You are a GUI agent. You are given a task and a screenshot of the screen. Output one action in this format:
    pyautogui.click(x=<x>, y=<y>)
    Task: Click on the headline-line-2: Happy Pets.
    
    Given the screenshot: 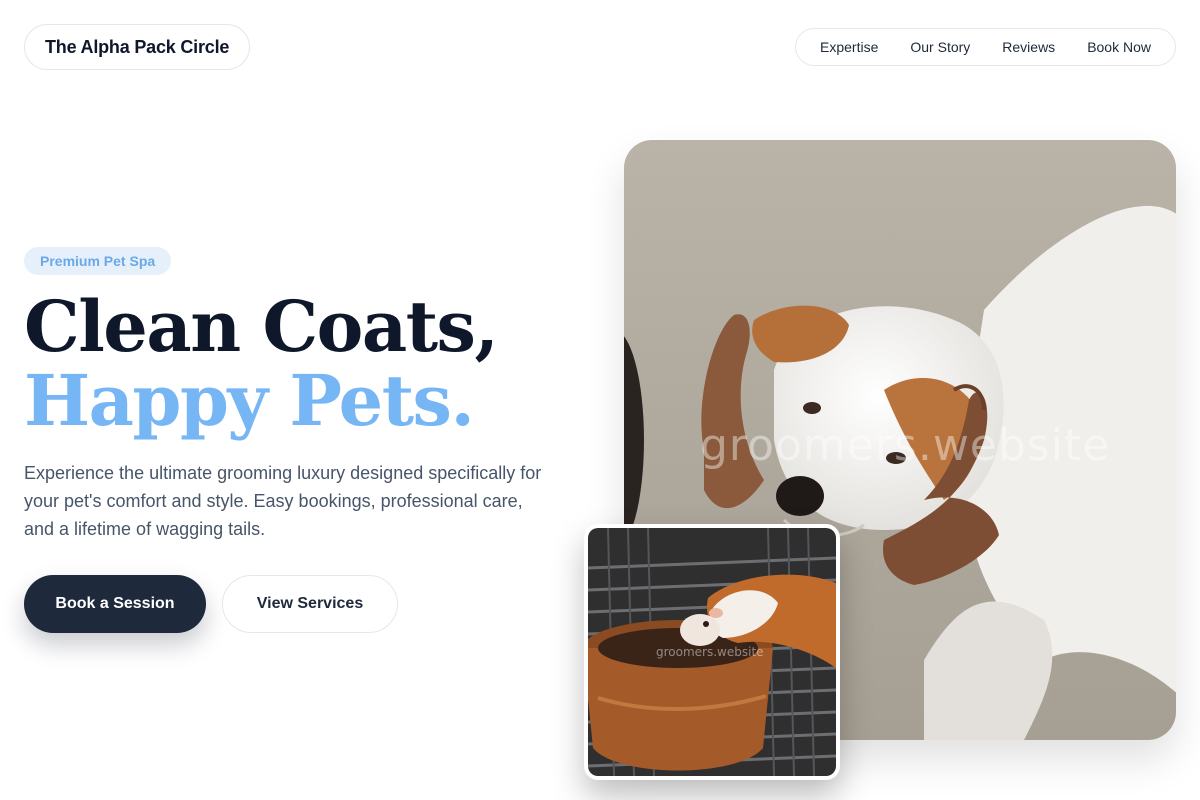 What is the action you would take?
    pyautogui.click(x=249, y=400)
    